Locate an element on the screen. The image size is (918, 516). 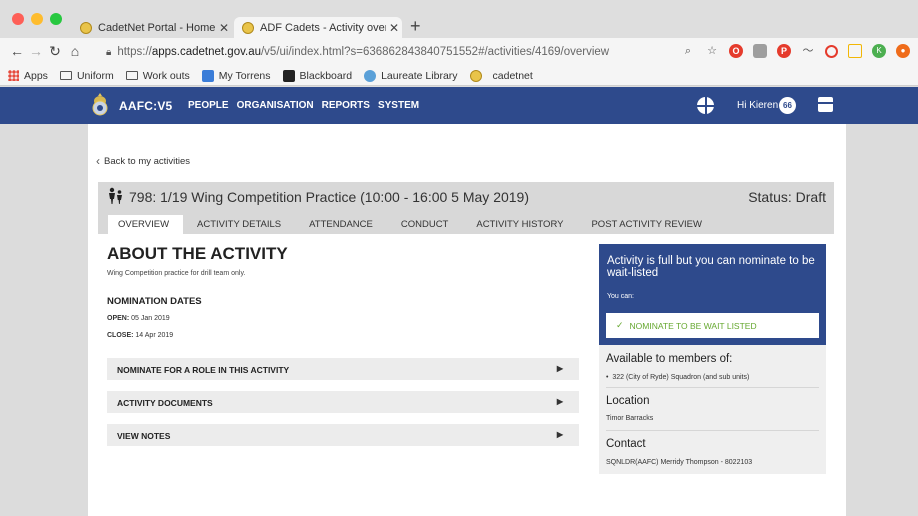
bookmark-label: Blackboard is located at coordinates (326, 75).